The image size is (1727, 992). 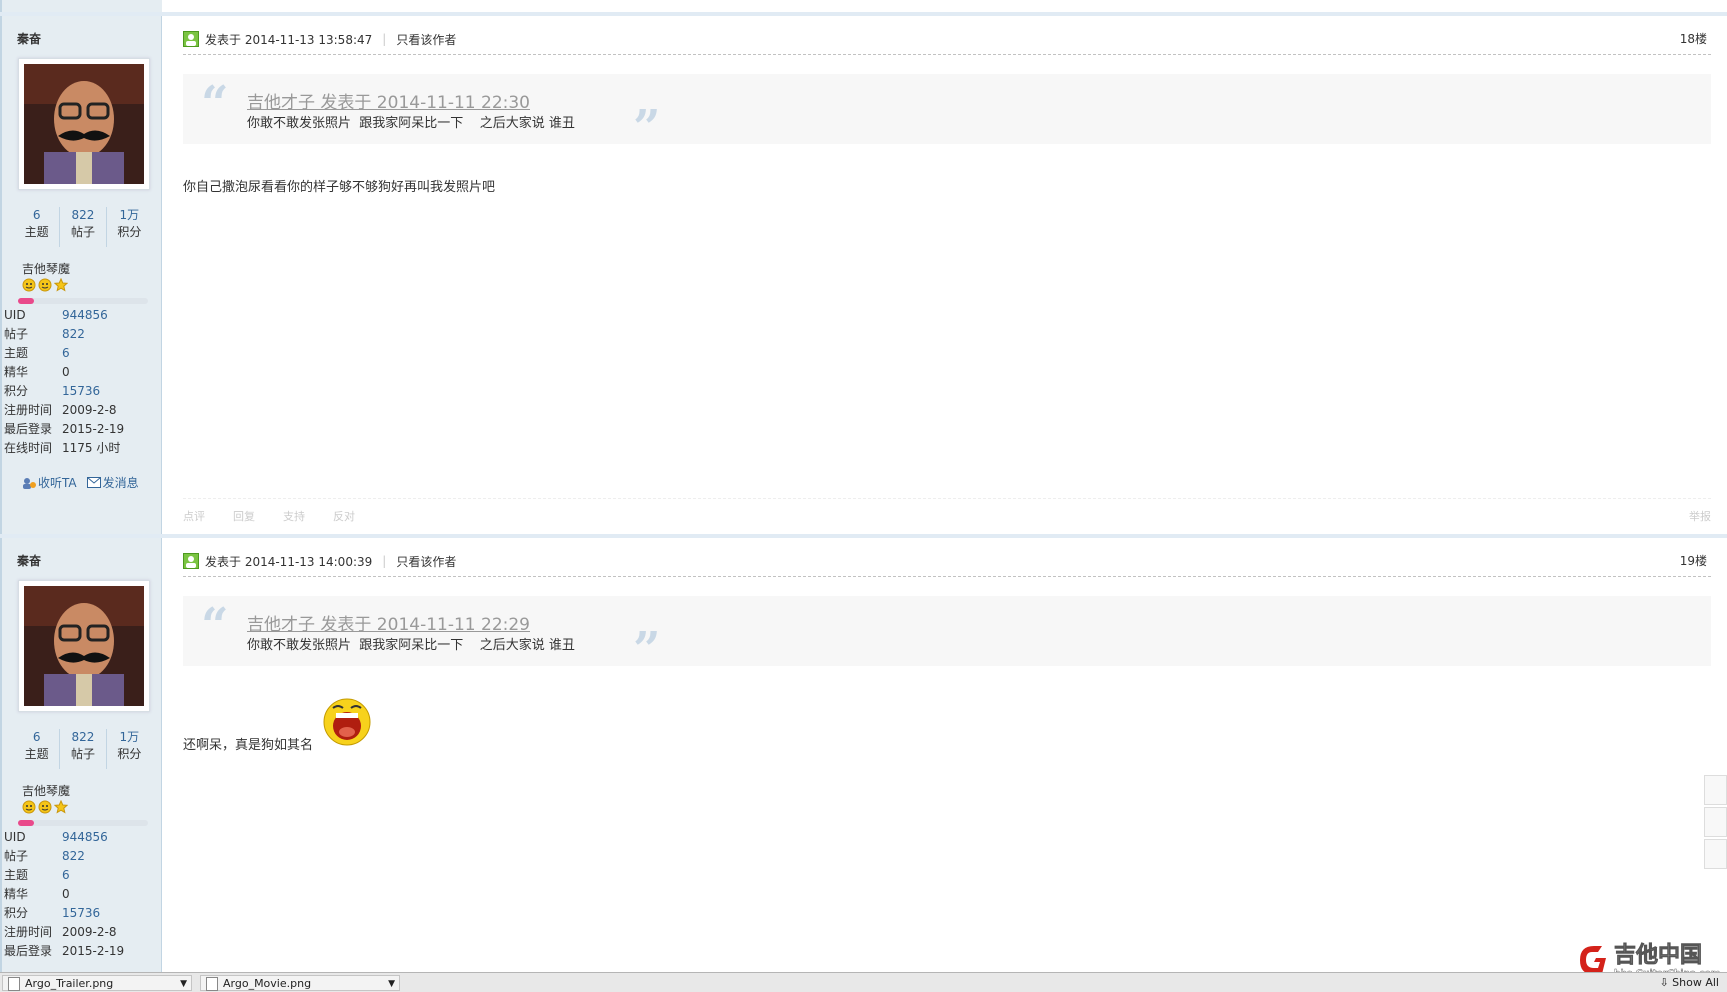 What do you see at coordinates (49, 482) in the screenshot?
I see `follow-button: 收听TA` at bounding box center [49, 482].